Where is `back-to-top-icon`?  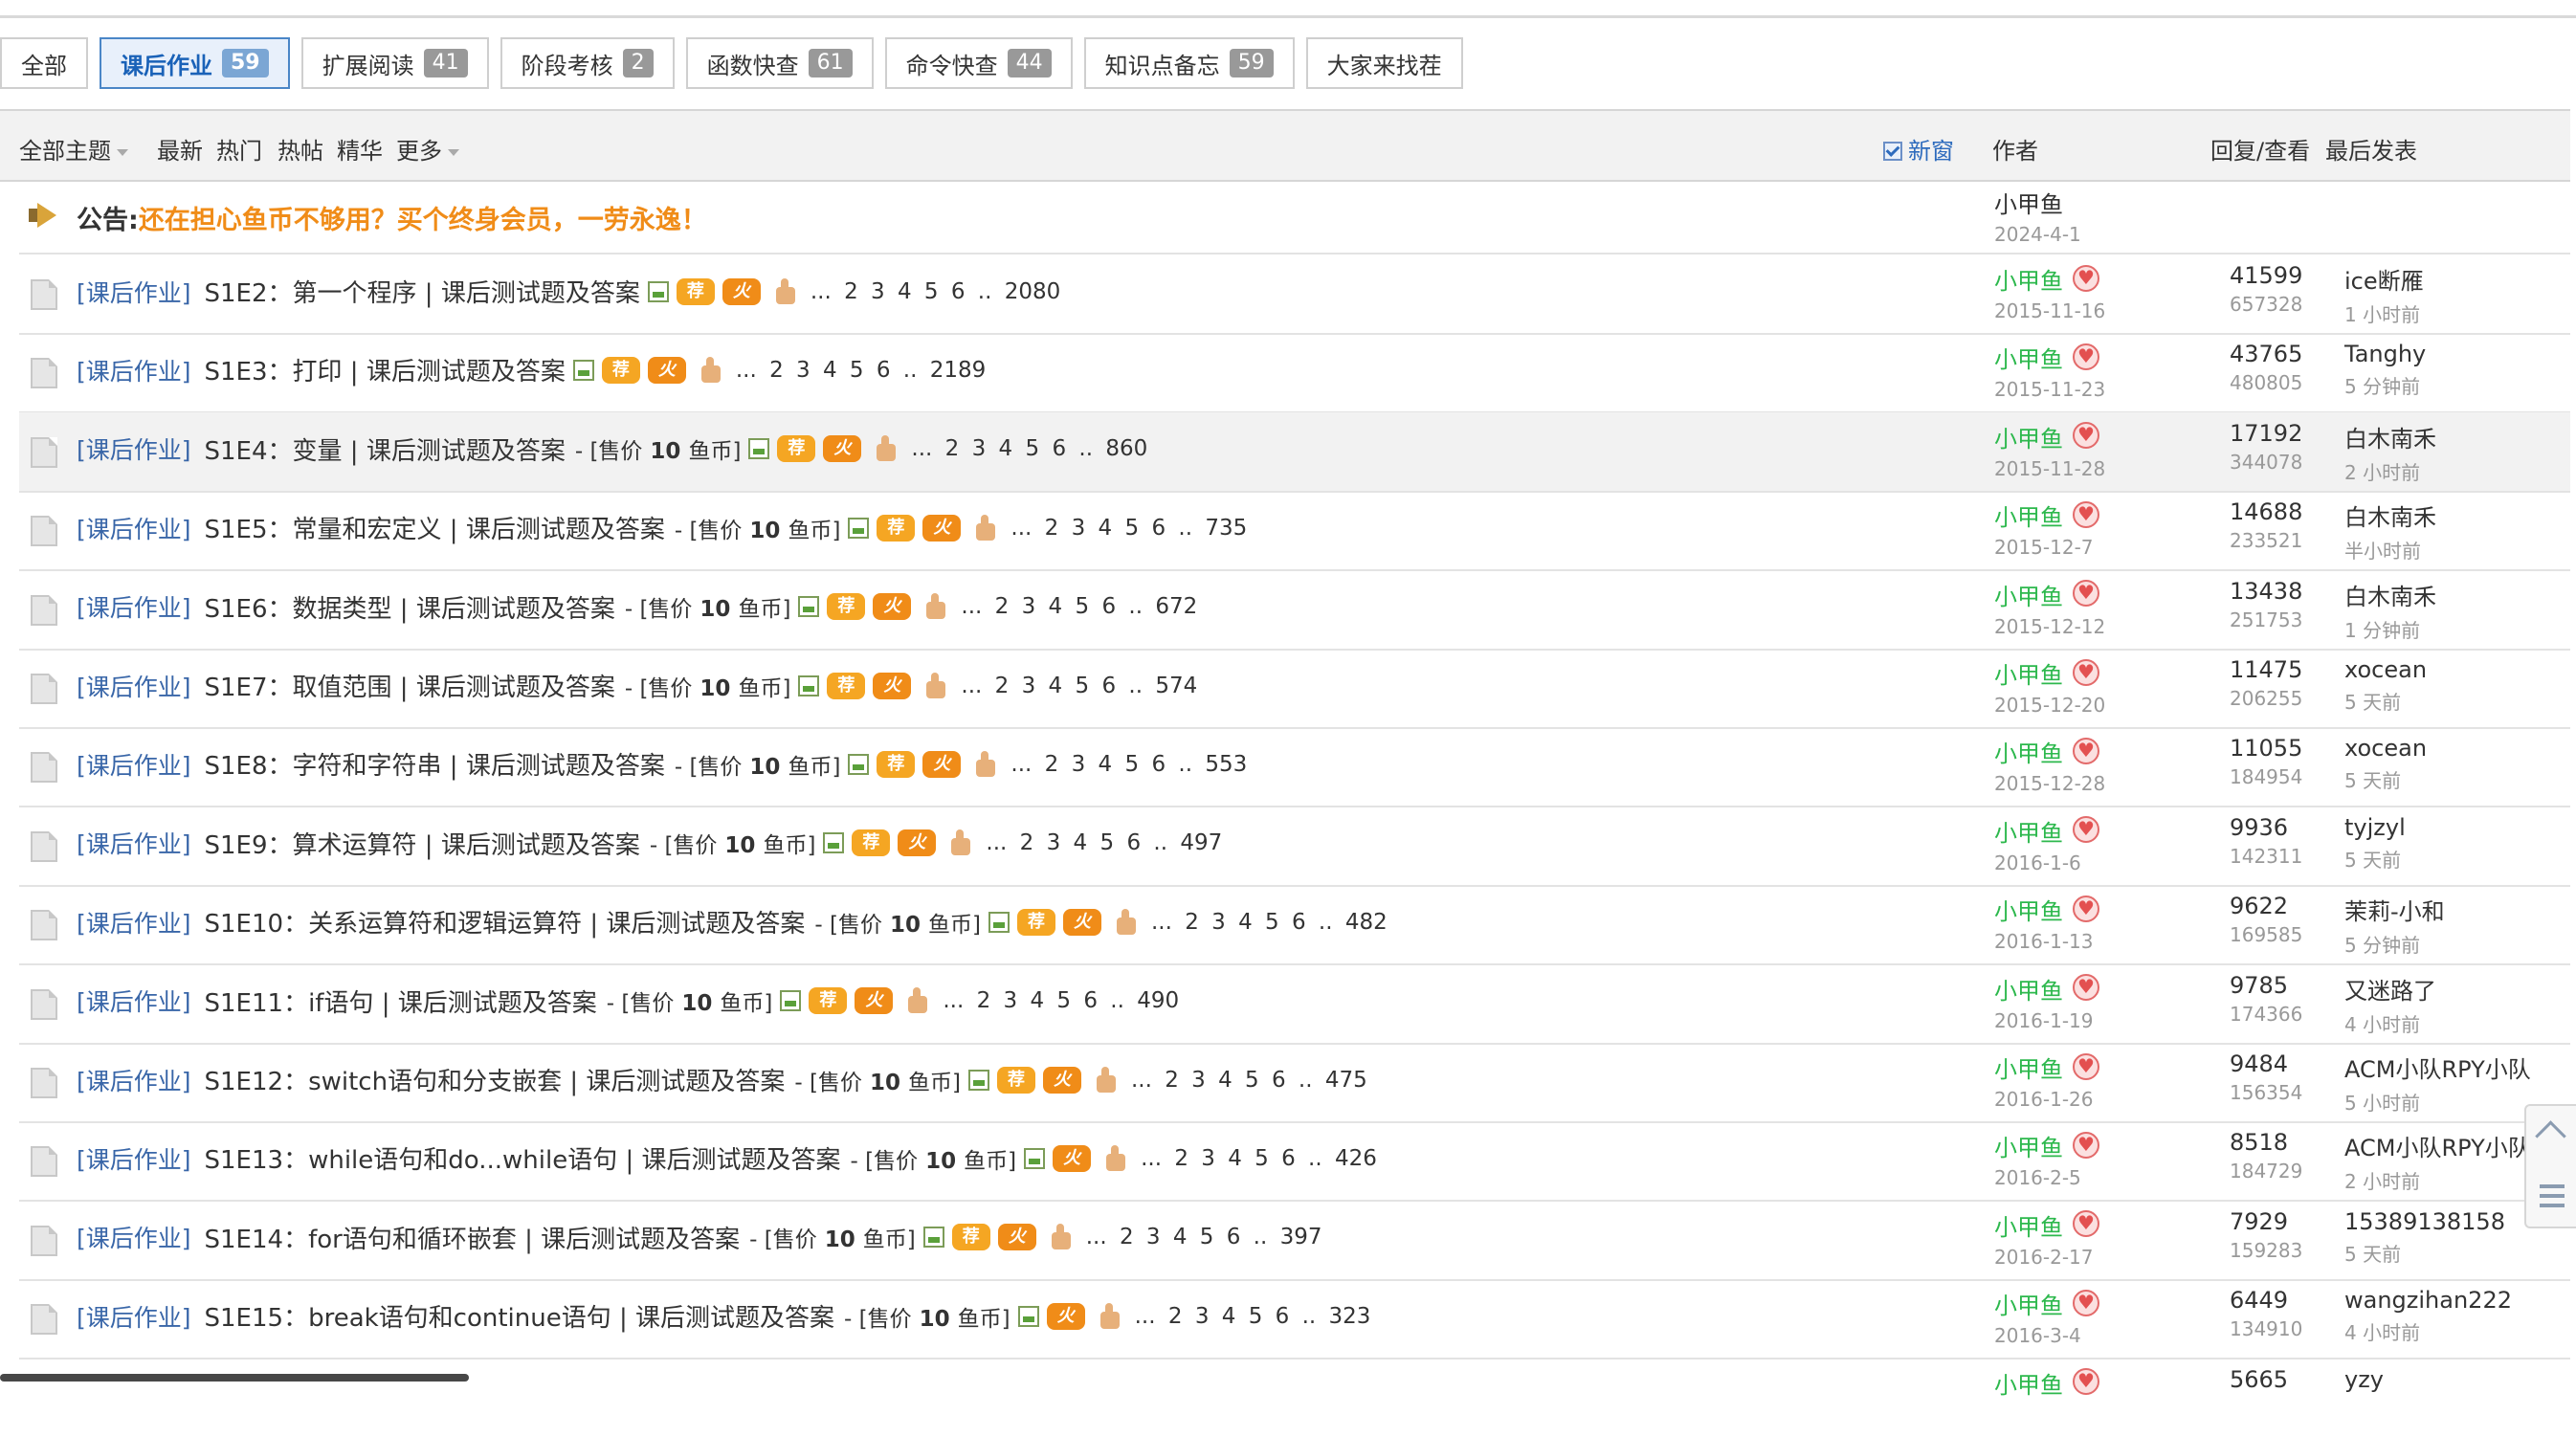 back-to-top-icon is located at coordinates (2552, 1135).